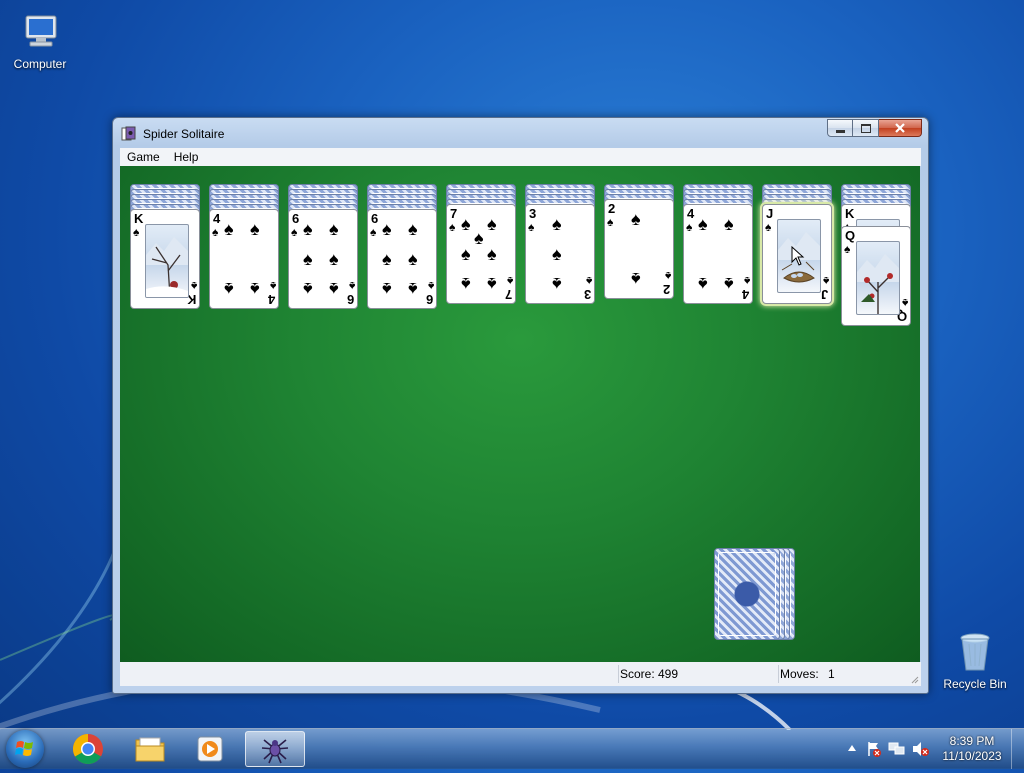 Image resolution: width=1024 pixels, height=773 pixels. Describe the element at coordinates (210, 749) in the screenshot. I see `taskbar-media-player-button` at that location.